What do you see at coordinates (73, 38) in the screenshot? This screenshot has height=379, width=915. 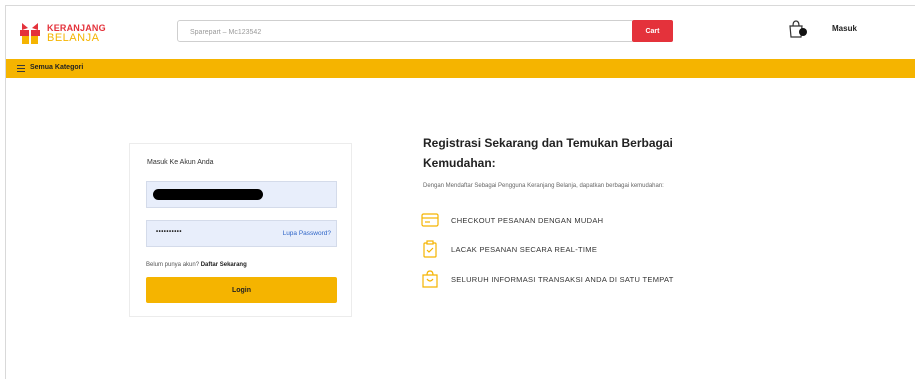 I see `brand-name-line2: BELANJA` at bounding box center [73, 38].